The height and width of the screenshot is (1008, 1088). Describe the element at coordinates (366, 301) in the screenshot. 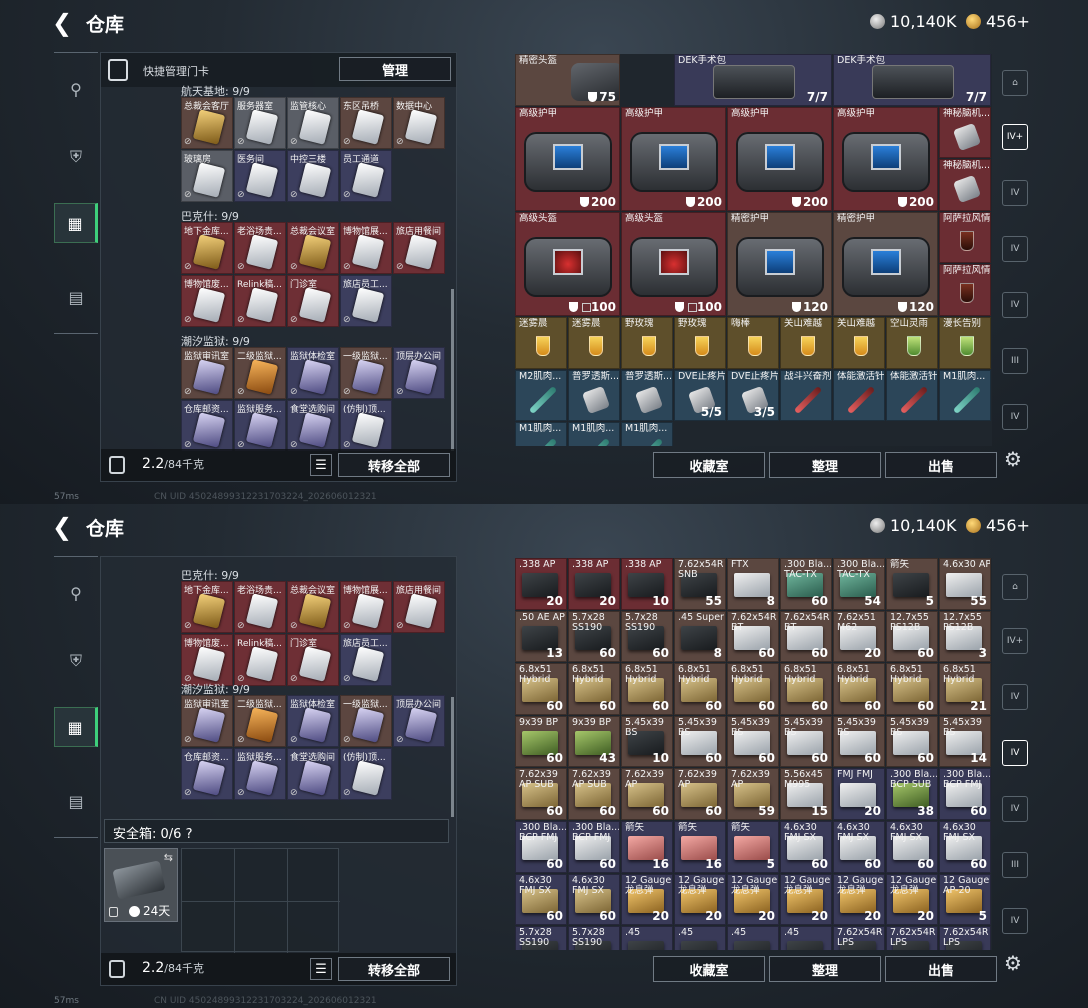

I see `keycard-item: 旅店员工... ⊘` at that location.